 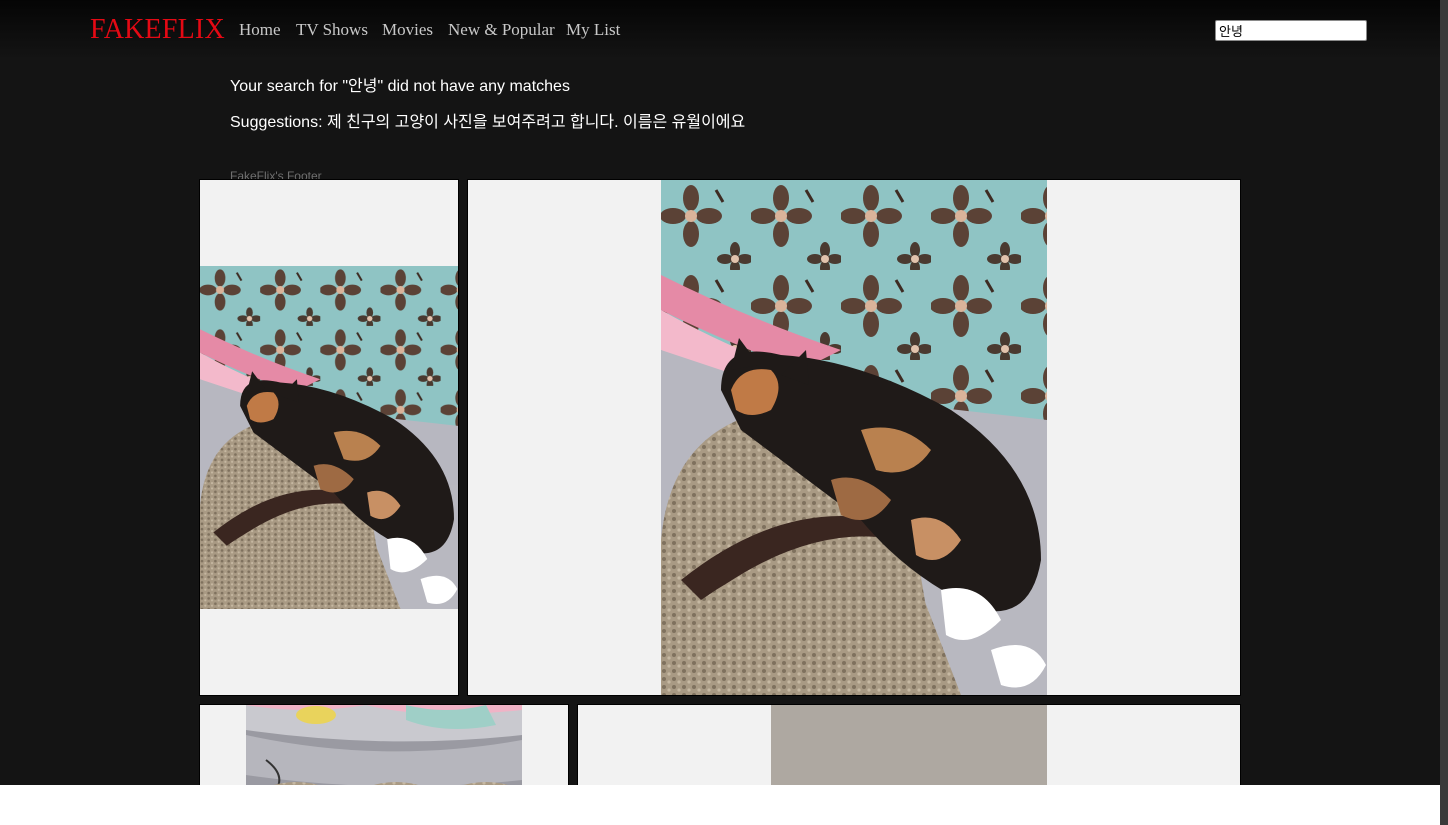 I want to click on logo: FAKEFLIX, so click(x=157, y=30).